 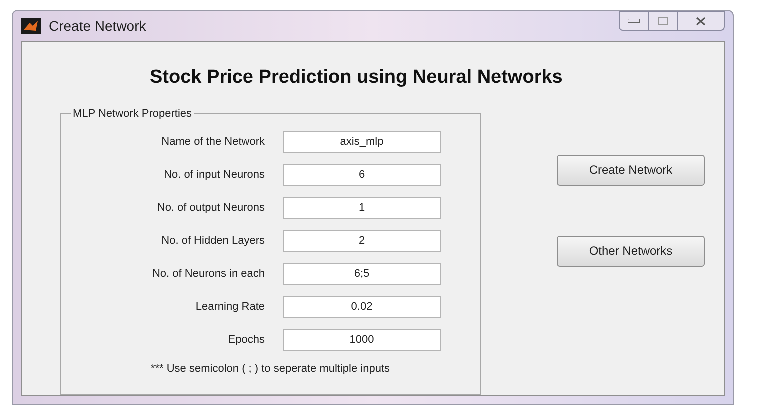 What do you see at coordinates (246, 340) in the screenshot?
I see `field-label: Epochs` at bounding box center [246, 340].